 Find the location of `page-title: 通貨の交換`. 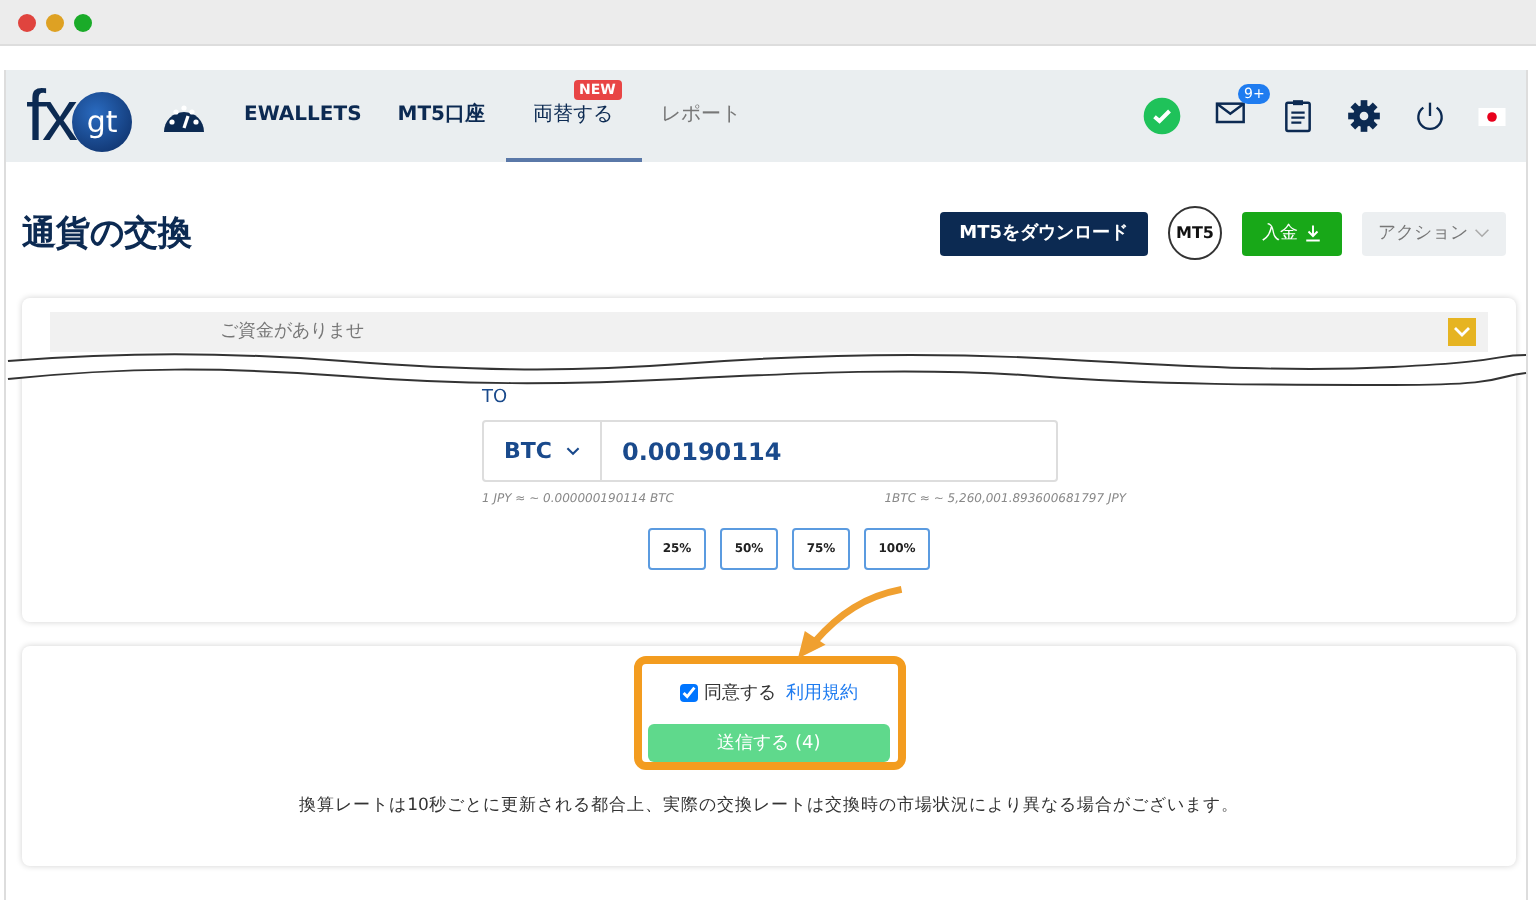

page-title: 通貨の交換 is located at coordinates (107, 234).